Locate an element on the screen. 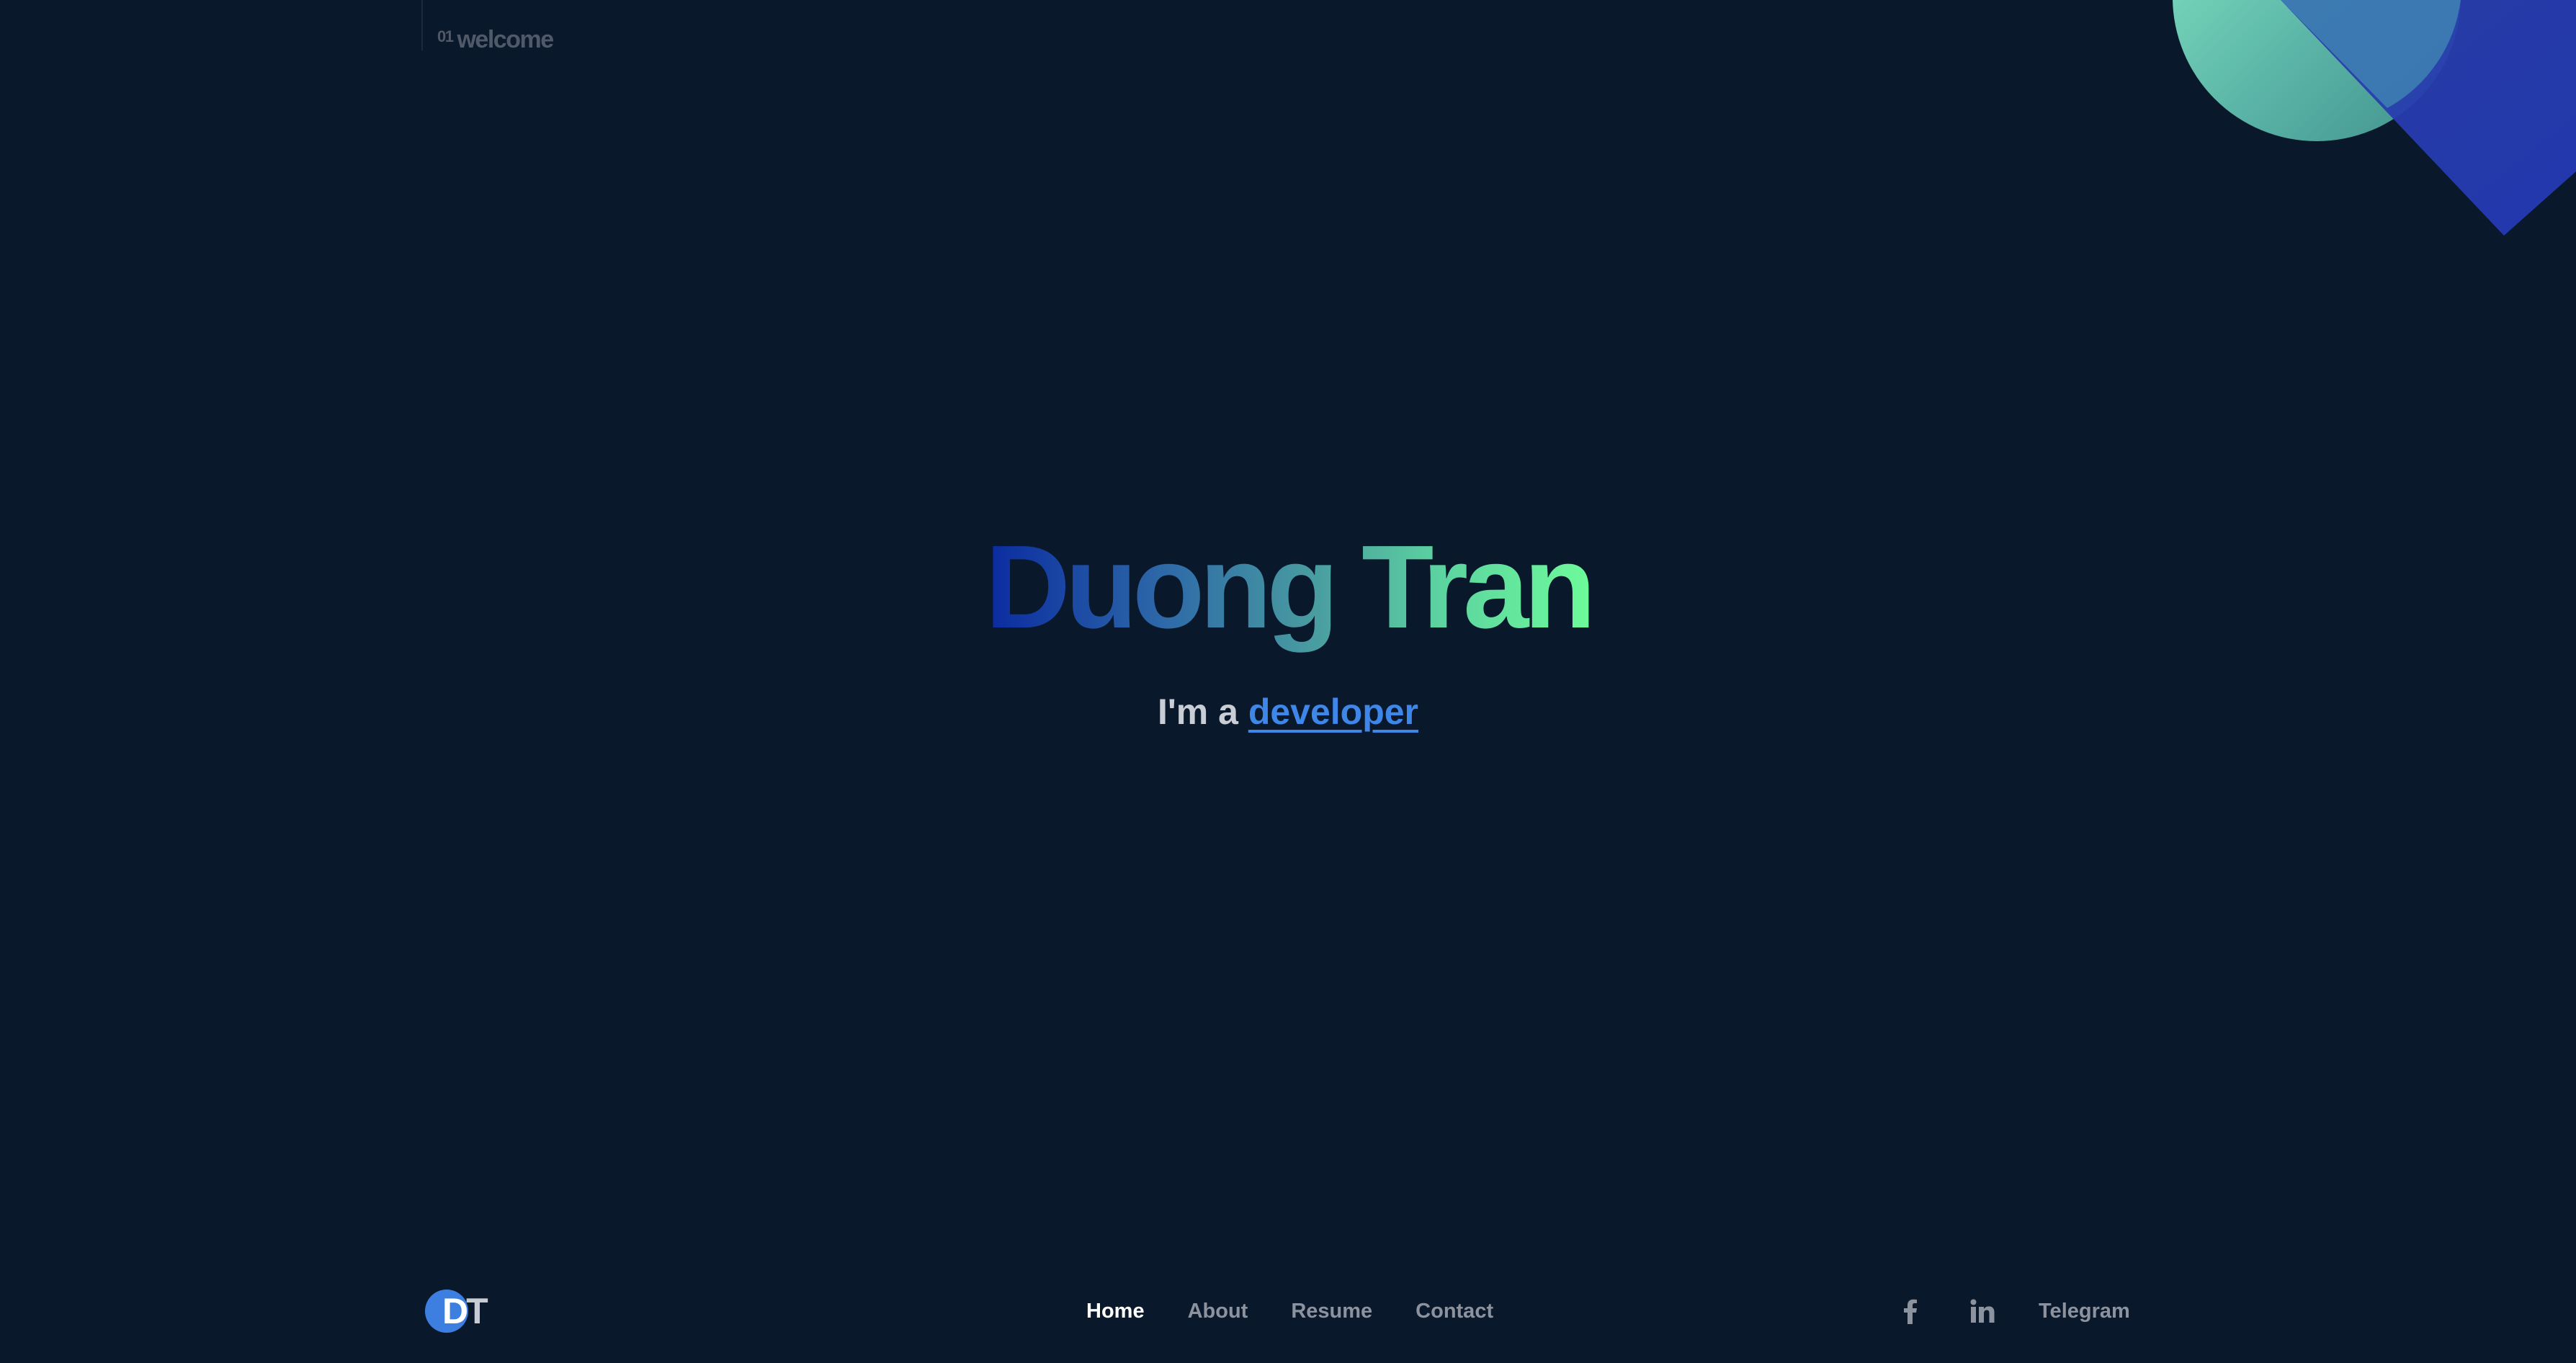  footer-bar: DT Home About Resume Contact Telegram is located at coordinates (1288, 1310).